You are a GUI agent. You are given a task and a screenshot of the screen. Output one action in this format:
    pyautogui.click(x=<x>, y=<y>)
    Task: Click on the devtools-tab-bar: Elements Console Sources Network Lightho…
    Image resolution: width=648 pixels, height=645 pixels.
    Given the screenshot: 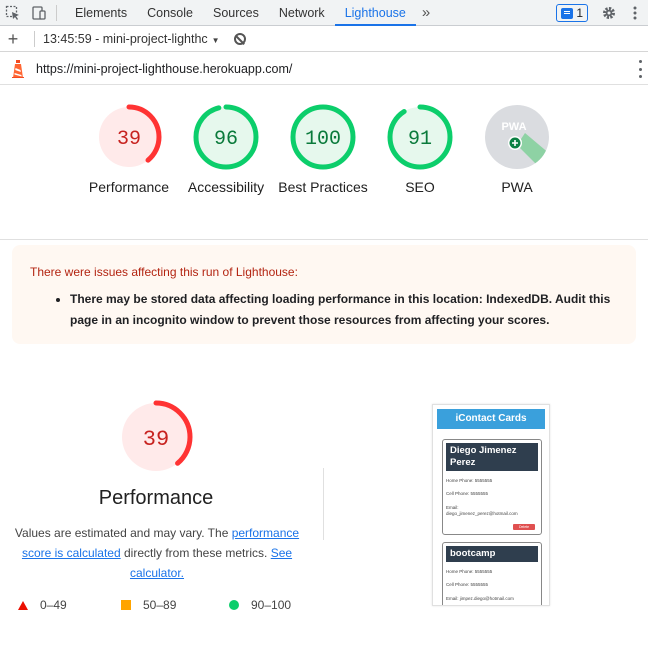 What is the action you would take?
    pyautogui.click(x=324, y=13)
    